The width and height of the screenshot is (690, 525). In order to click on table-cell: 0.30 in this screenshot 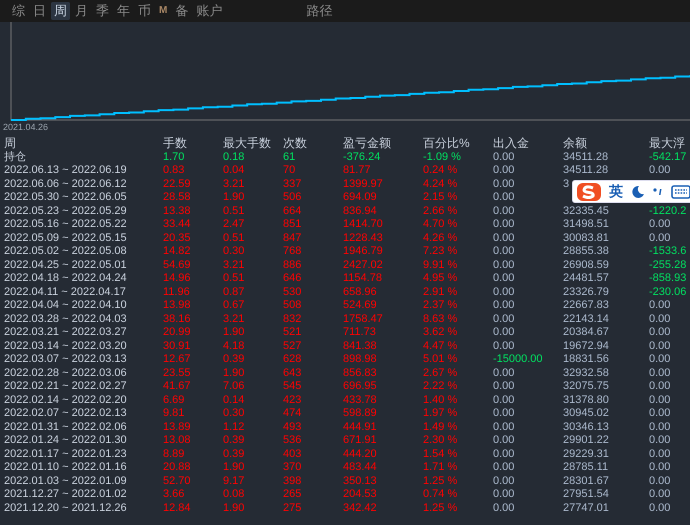, I will do `click(233, 251)`.